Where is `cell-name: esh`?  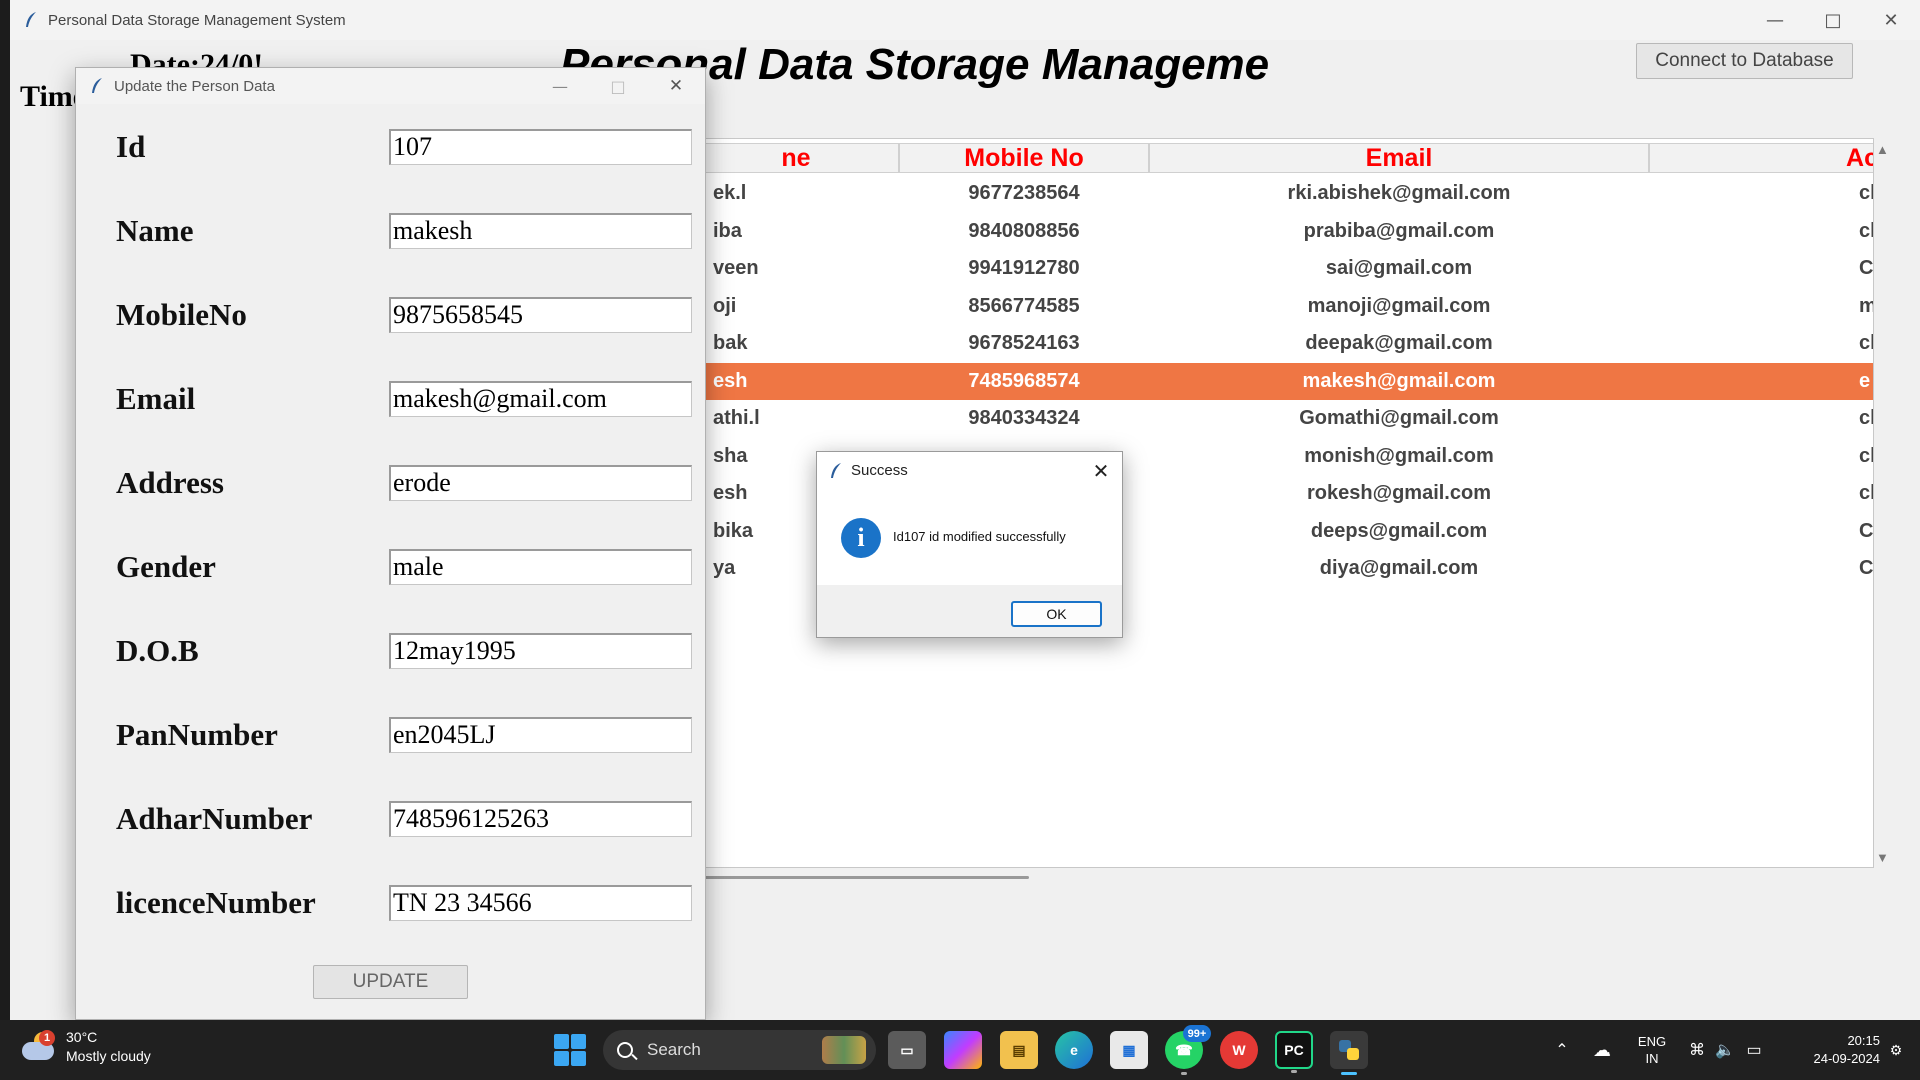 cell-name: esh is located at coordinates (730, 380).